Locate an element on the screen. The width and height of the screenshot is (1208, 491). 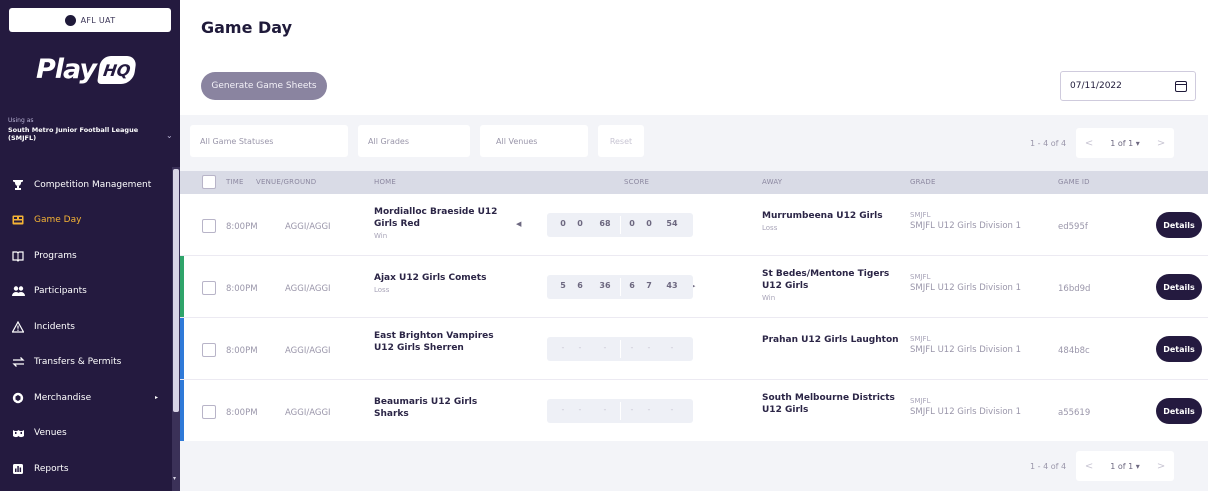
away-team-name: Murrumbeena U12 Girls is located at coordinates (822, 216).